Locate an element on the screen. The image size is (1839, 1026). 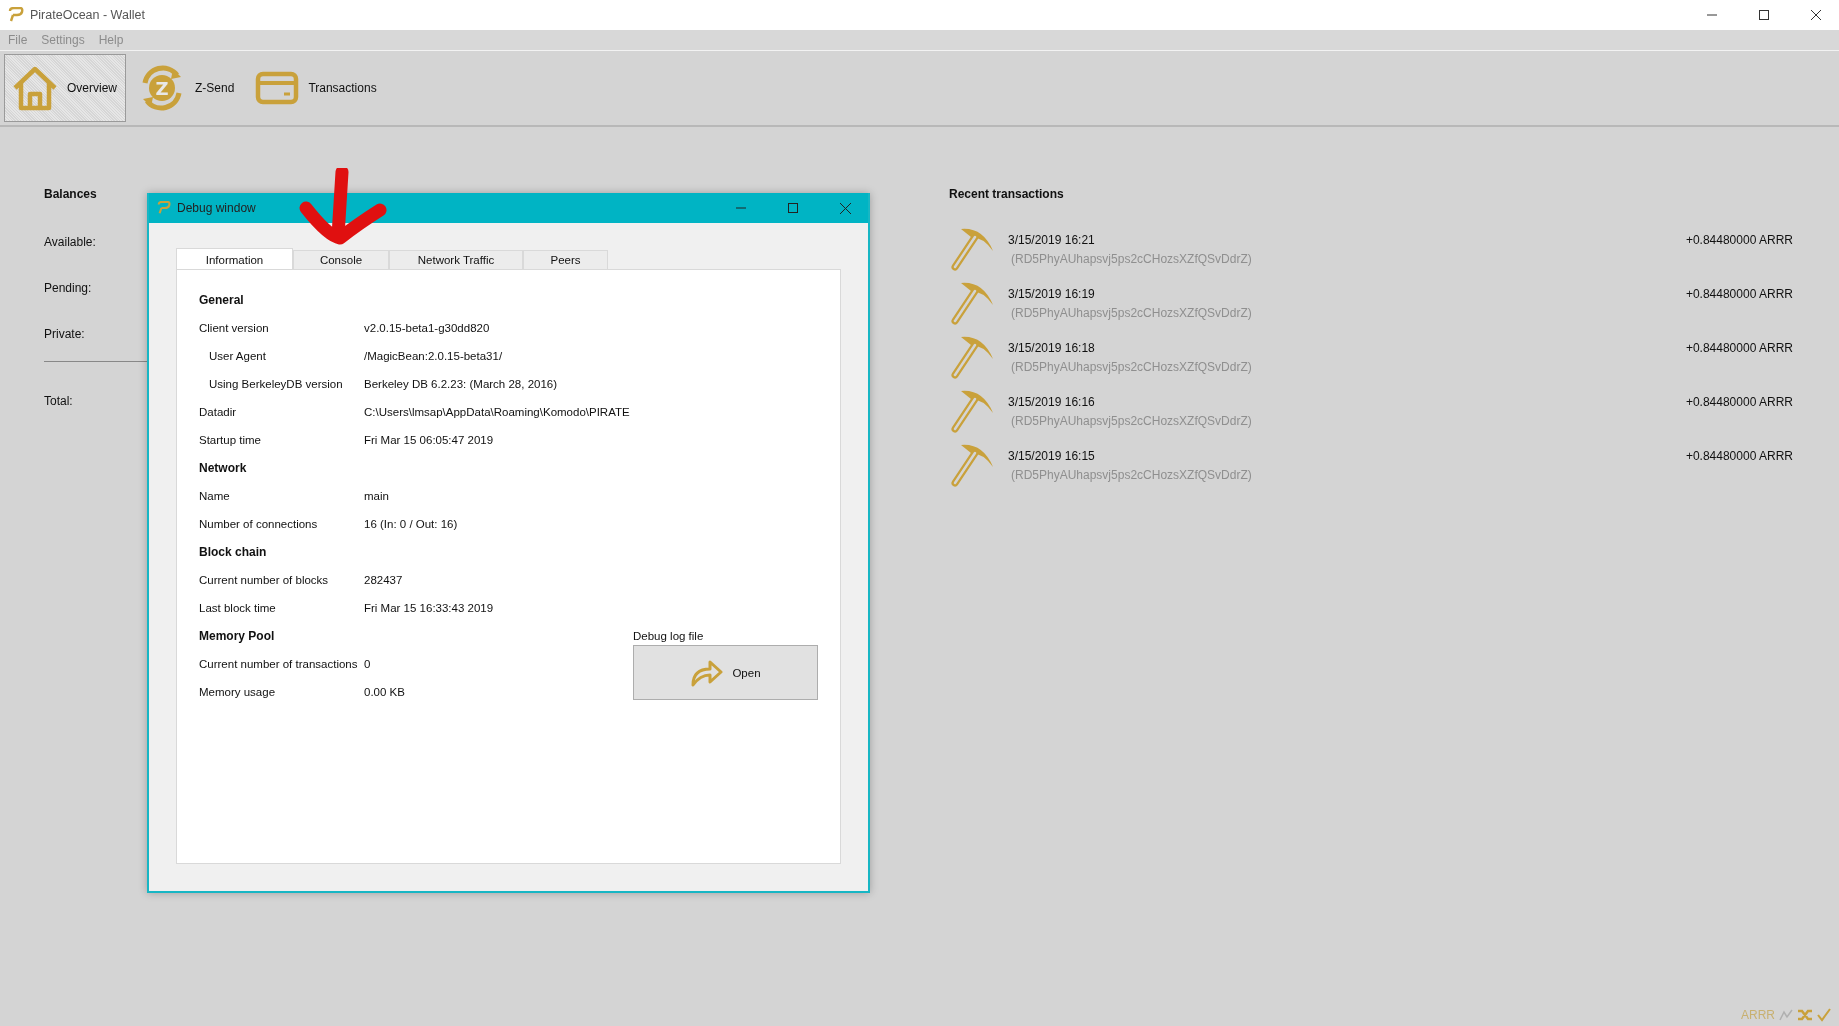
info-label: Last block time is located at coordinates (238, 608).